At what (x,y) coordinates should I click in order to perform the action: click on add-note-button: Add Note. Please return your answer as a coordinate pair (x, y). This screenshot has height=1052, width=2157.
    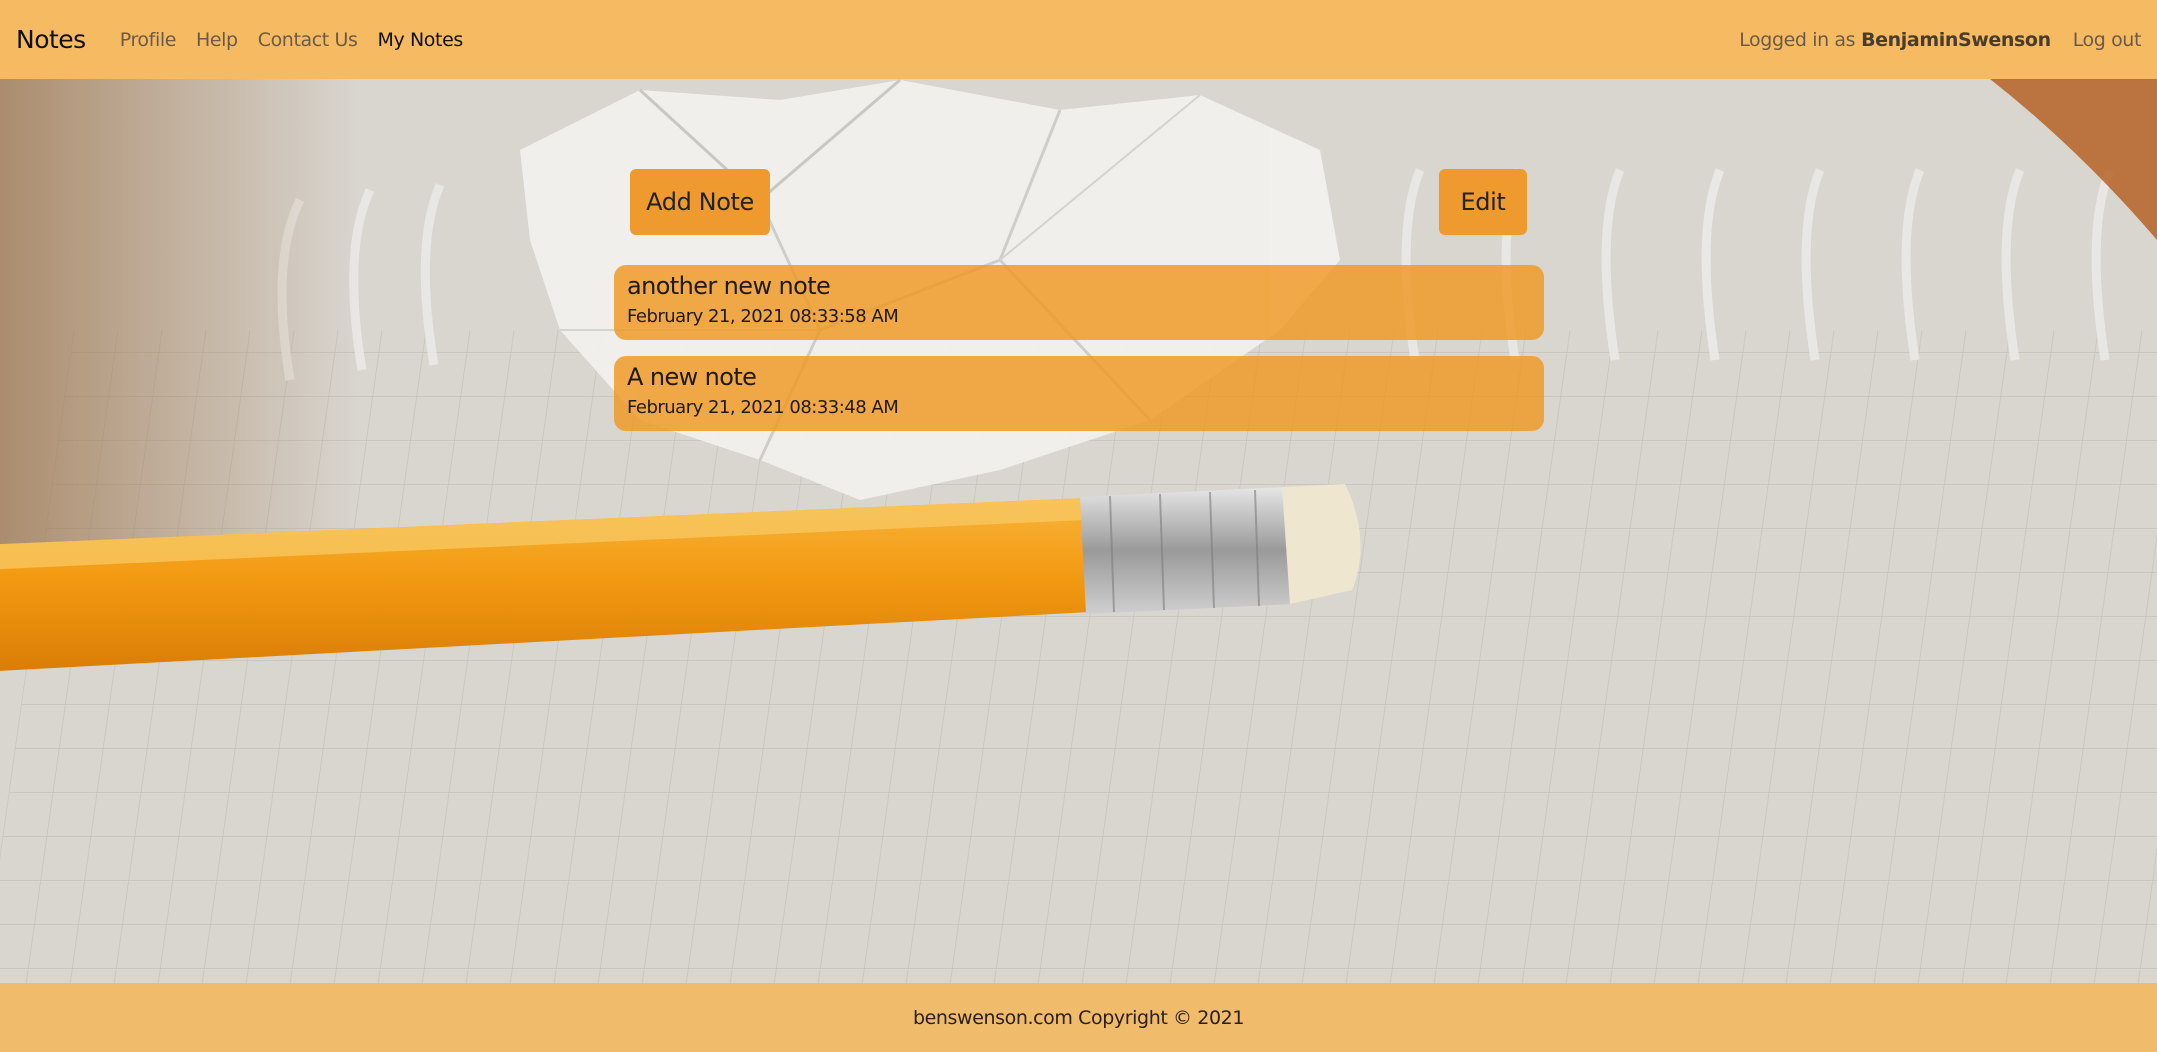
    Looking at the image, I should click on (700, 202).